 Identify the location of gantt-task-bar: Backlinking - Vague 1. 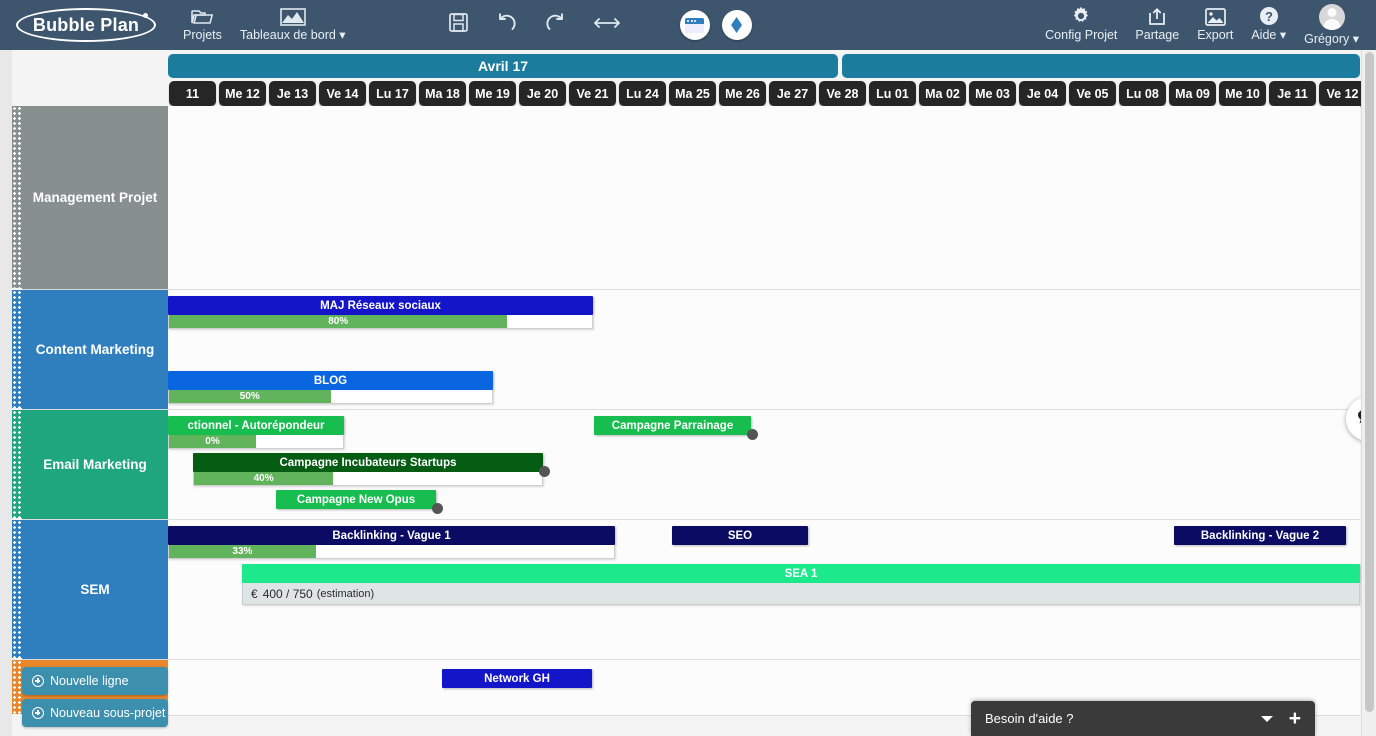
(391, 535).